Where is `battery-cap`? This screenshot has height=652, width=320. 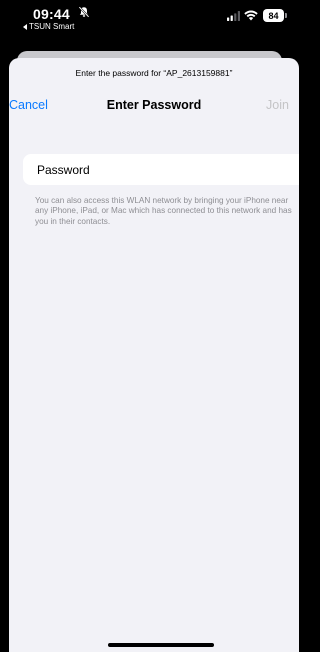
battery-cap is located at coordinates (286, 15).